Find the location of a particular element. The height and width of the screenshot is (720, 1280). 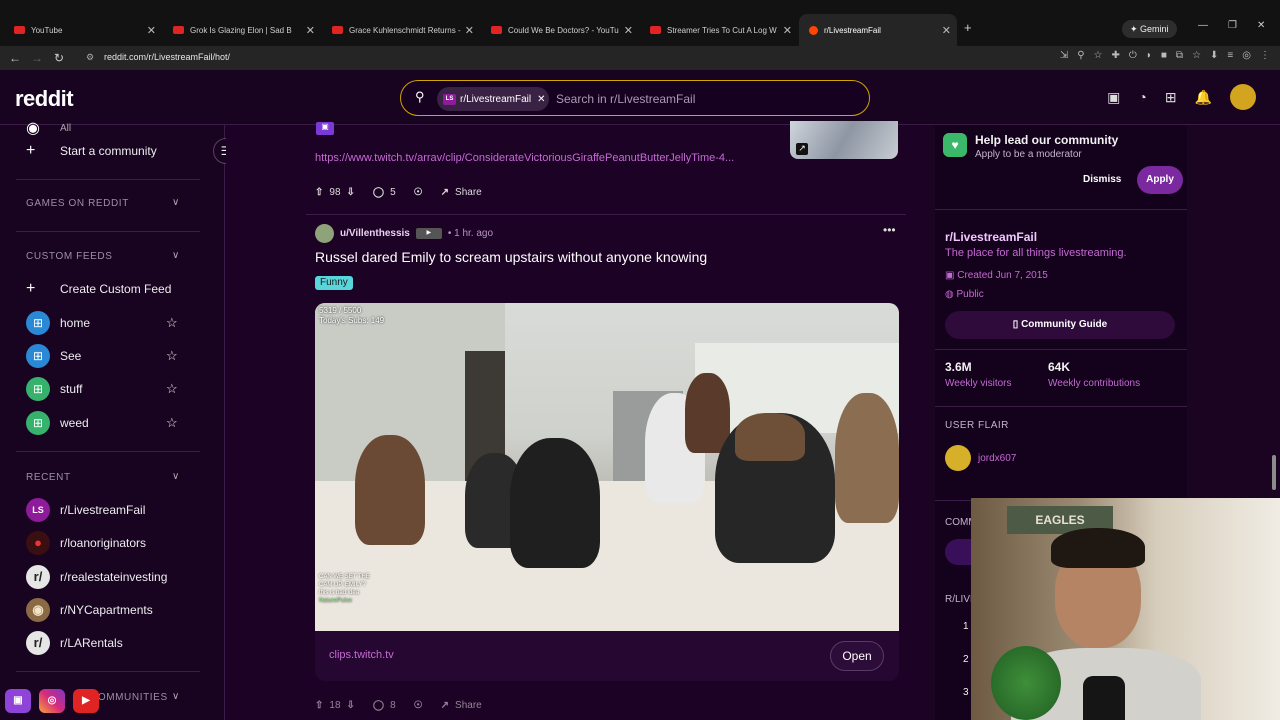

rule-number: 2 is located at coordinates (966, 659).